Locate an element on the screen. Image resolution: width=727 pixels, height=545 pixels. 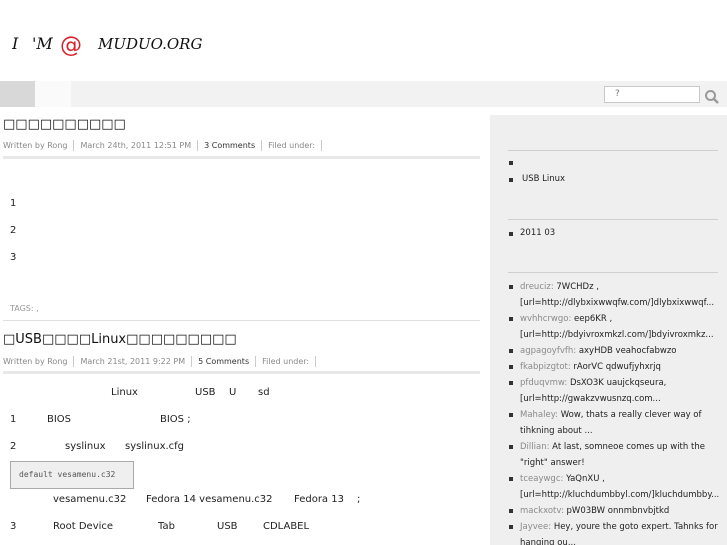
sidebar-archive-item: 2011 03 is located at coordinates (537, 233).